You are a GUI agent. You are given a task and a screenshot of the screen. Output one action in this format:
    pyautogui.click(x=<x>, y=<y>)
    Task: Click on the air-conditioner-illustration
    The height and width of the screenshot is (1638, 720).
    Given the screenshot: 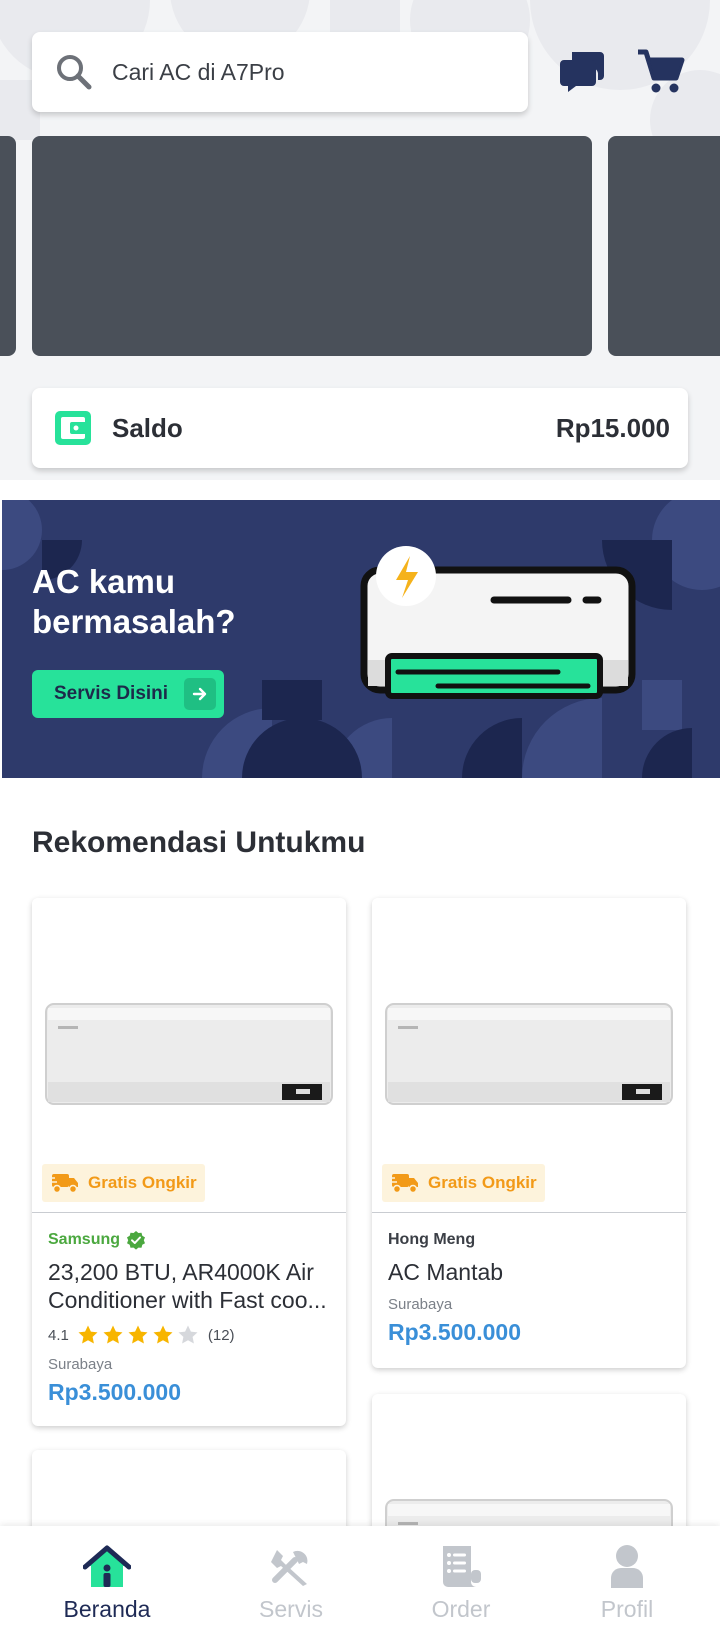 What is the action you would take?
    pyautogui.click(x=498, y=622)
    